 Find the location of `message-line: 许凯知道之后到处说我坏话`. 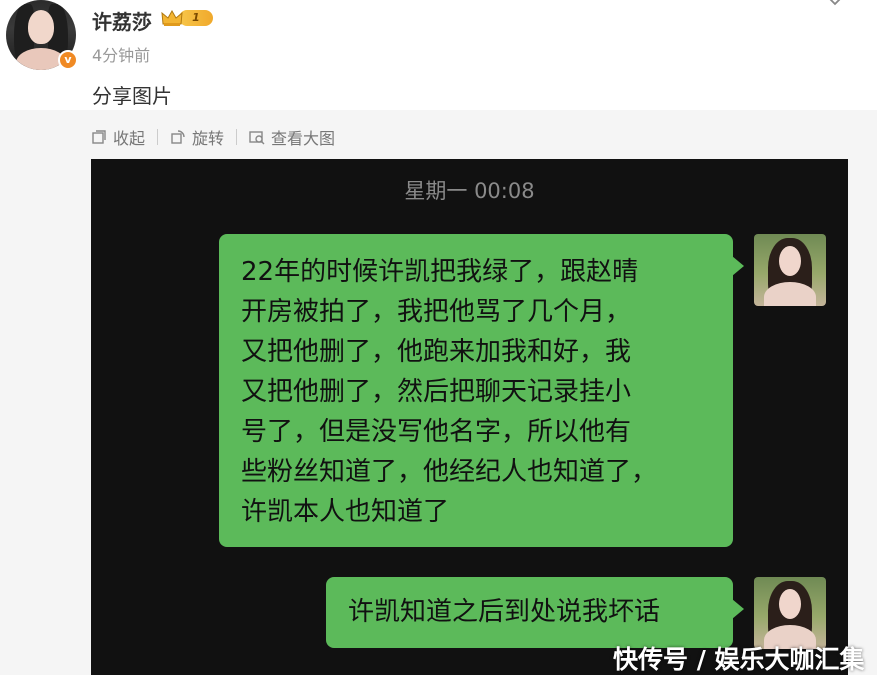

message-line: 许凯知道之后到处说我坏话 is located at coordinates (504, 612).